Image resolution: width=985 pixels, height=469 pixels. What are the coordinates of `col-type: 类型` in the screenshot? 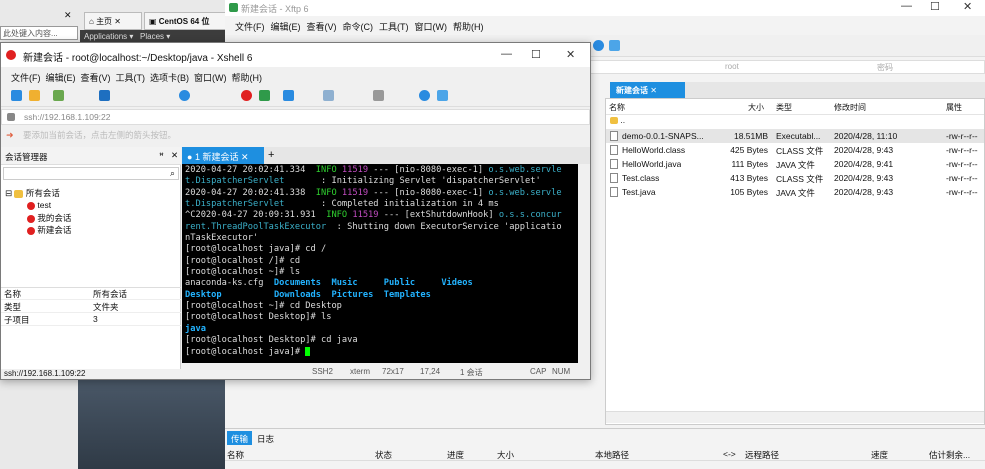 It's located at (784, 107).